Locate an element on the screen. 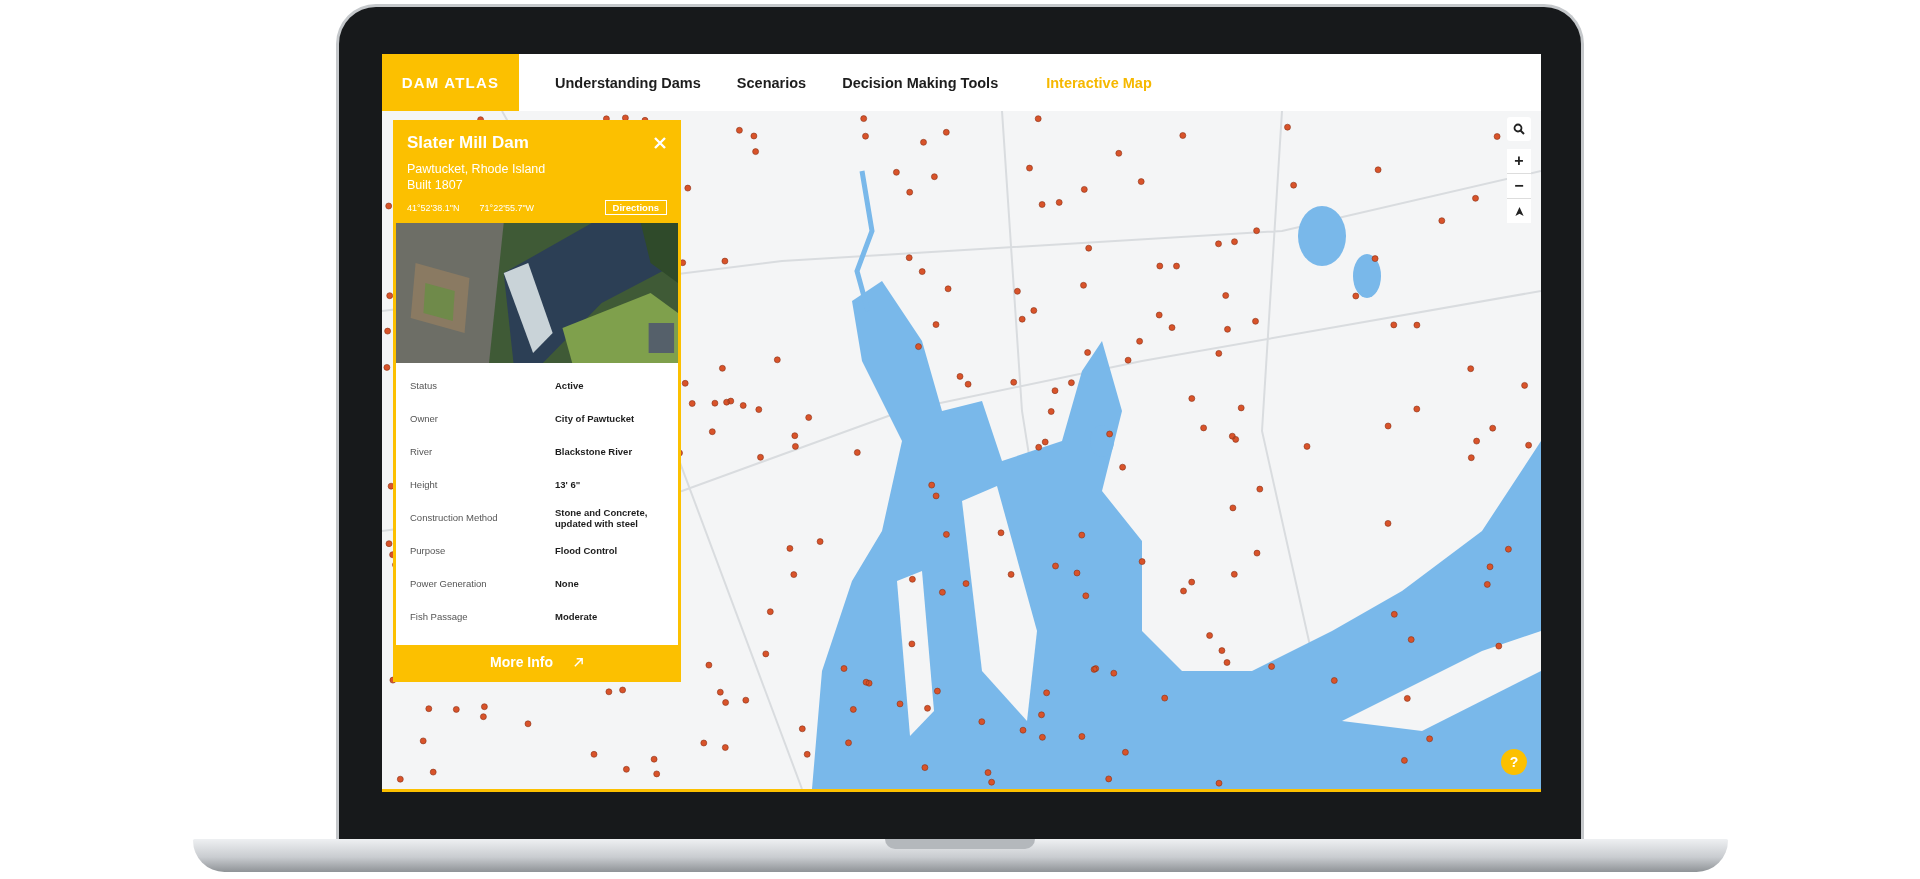 The image size is (1920, 879). nav-link: Decision Making Tools is located at coordinates (920, 82).